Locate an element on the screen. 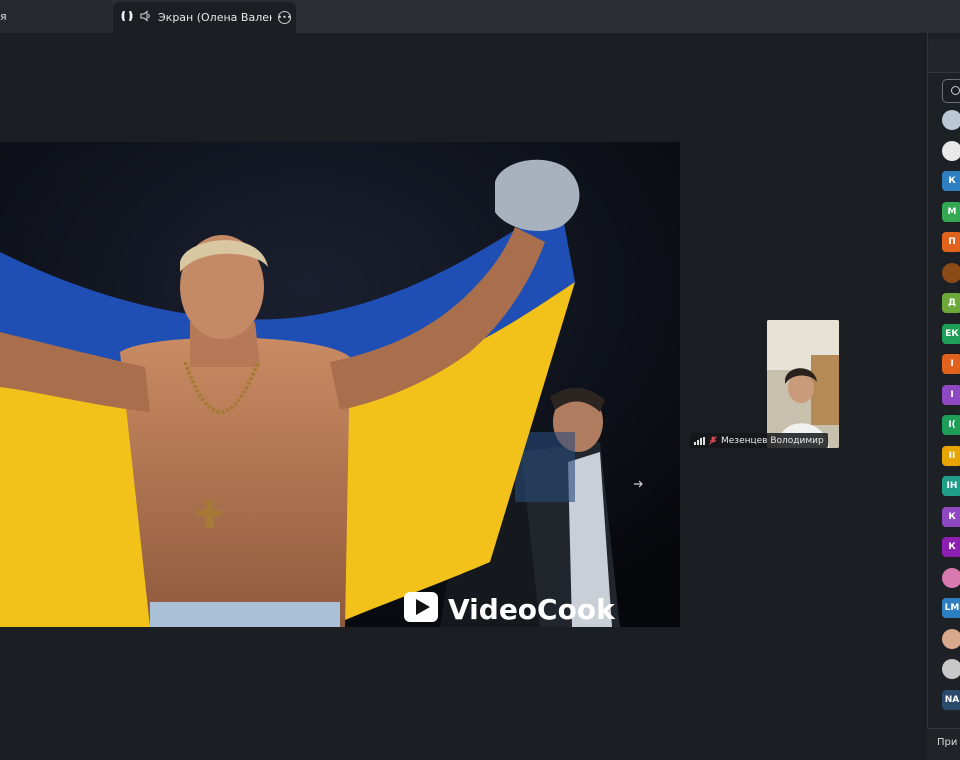 This screenshot has width=960, height=760. participant-avatar-initials: ІІ is located at coordinates (951, 455).